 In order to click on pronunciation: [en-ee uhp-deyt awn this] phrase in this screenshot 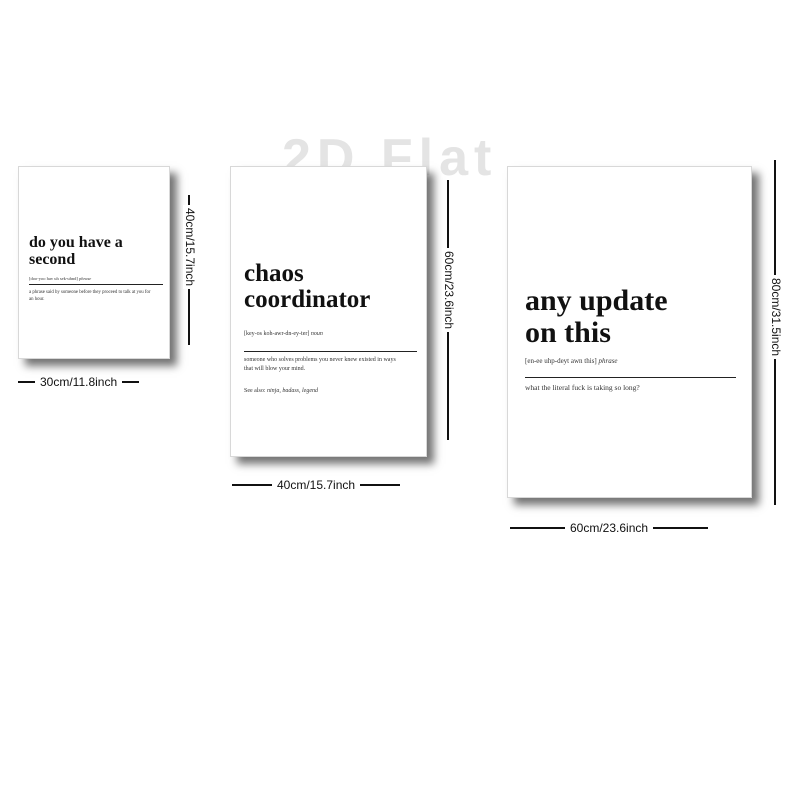, I will do `click(571, 361)`.